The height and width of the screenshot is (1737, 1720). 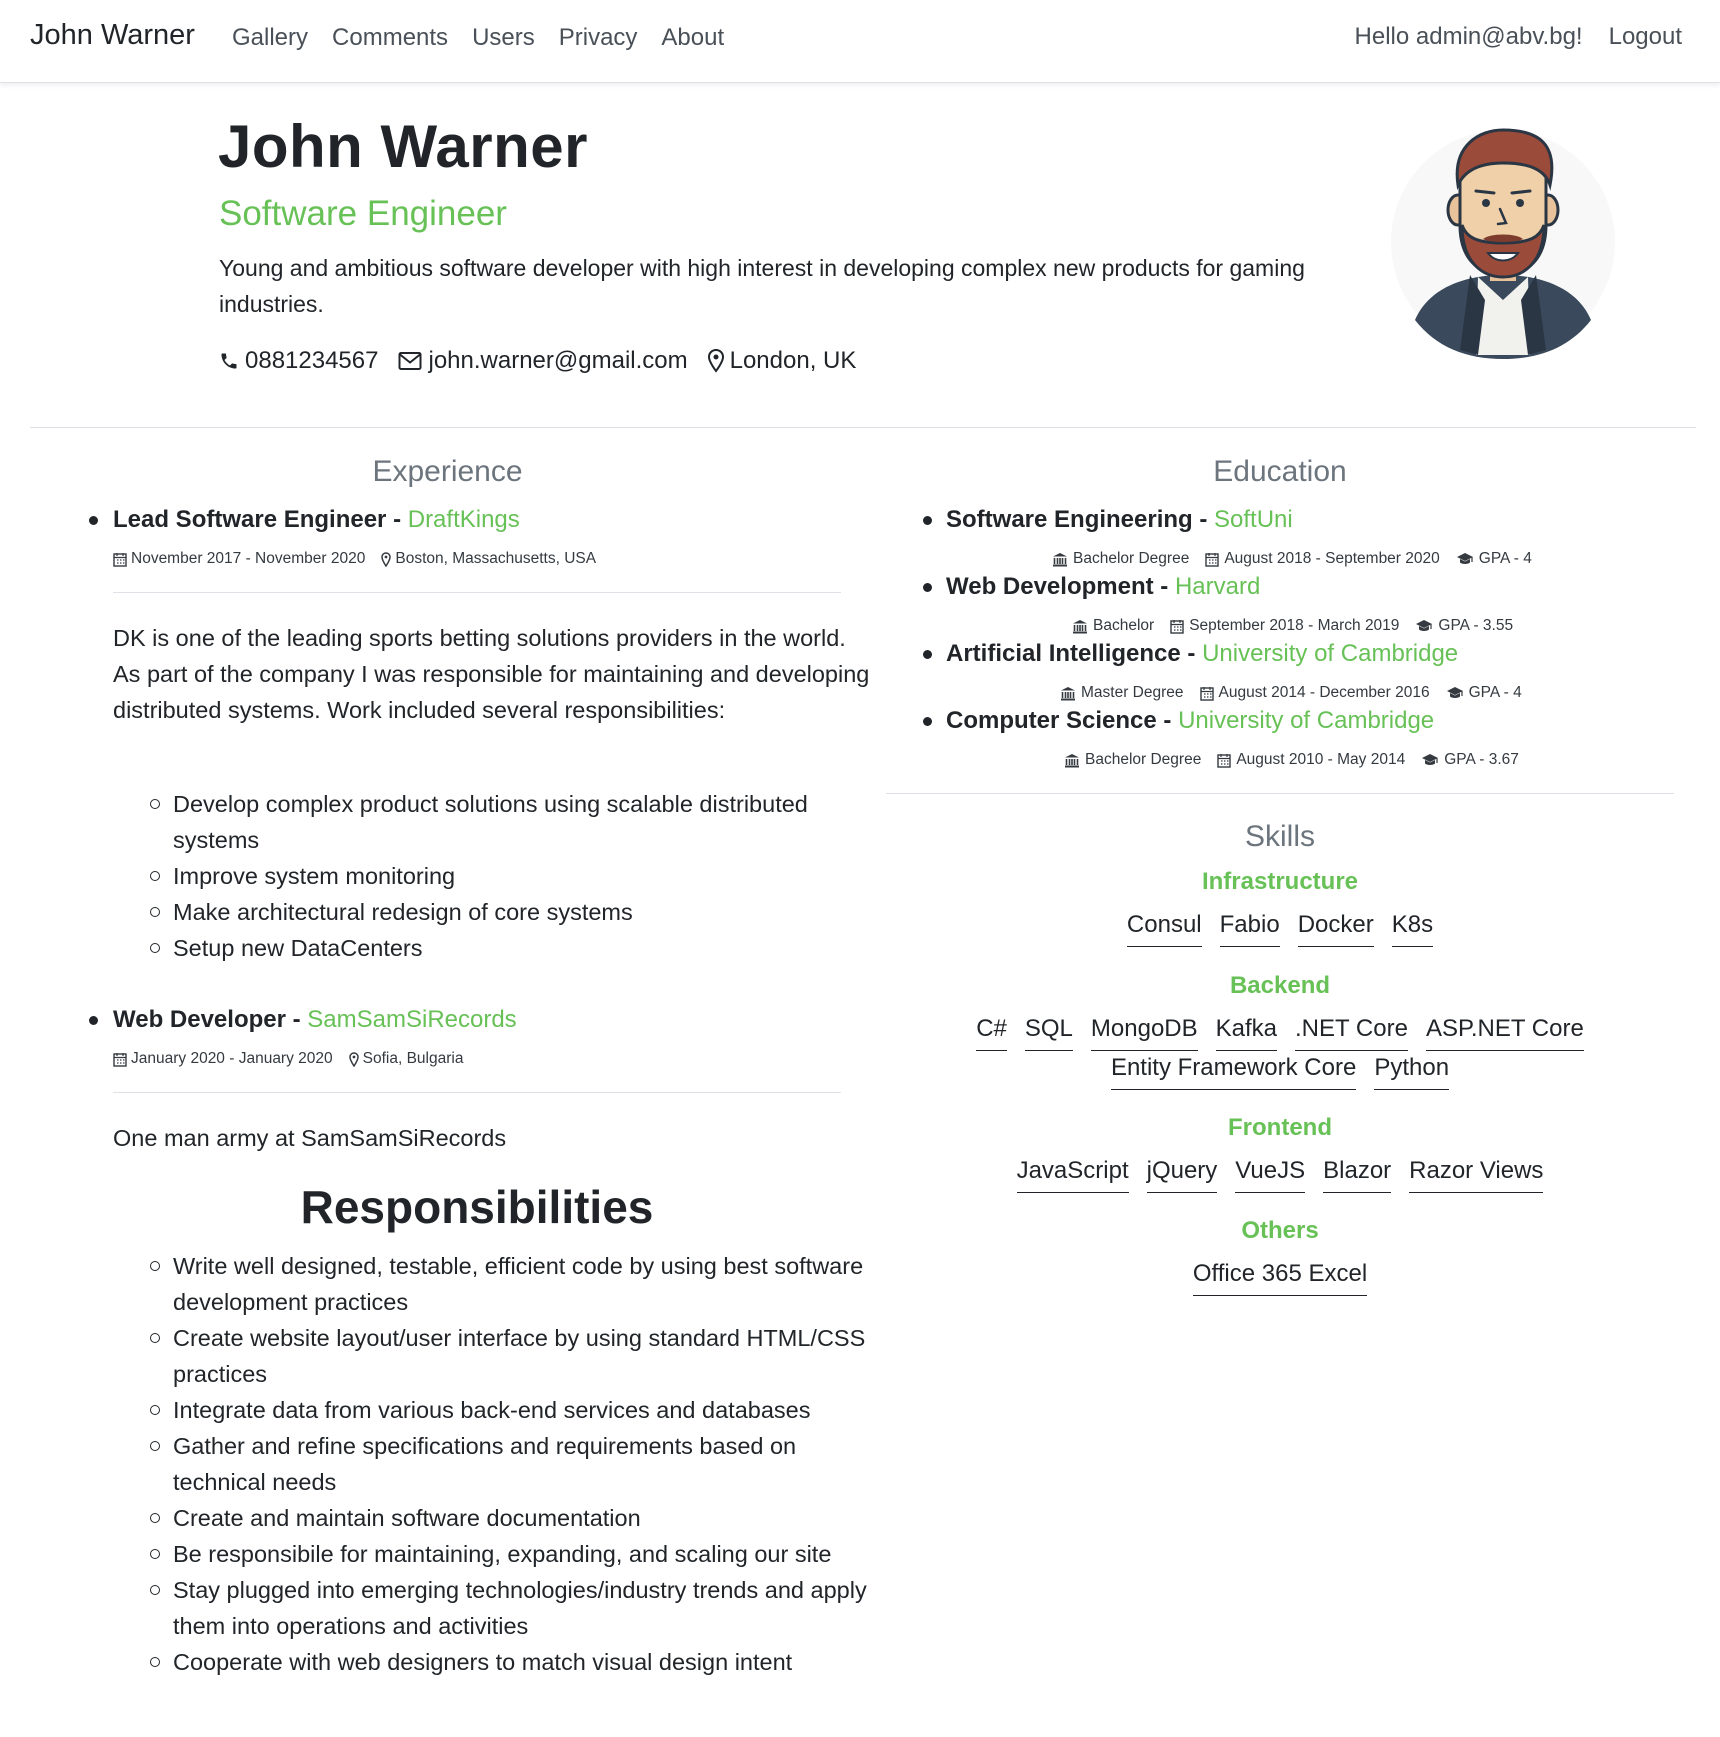 What do you see at coordinates (405, 1059) in the screenshot?
I see `job-location: Sofia, Bulgaria` at bounding box center [405, 1059].